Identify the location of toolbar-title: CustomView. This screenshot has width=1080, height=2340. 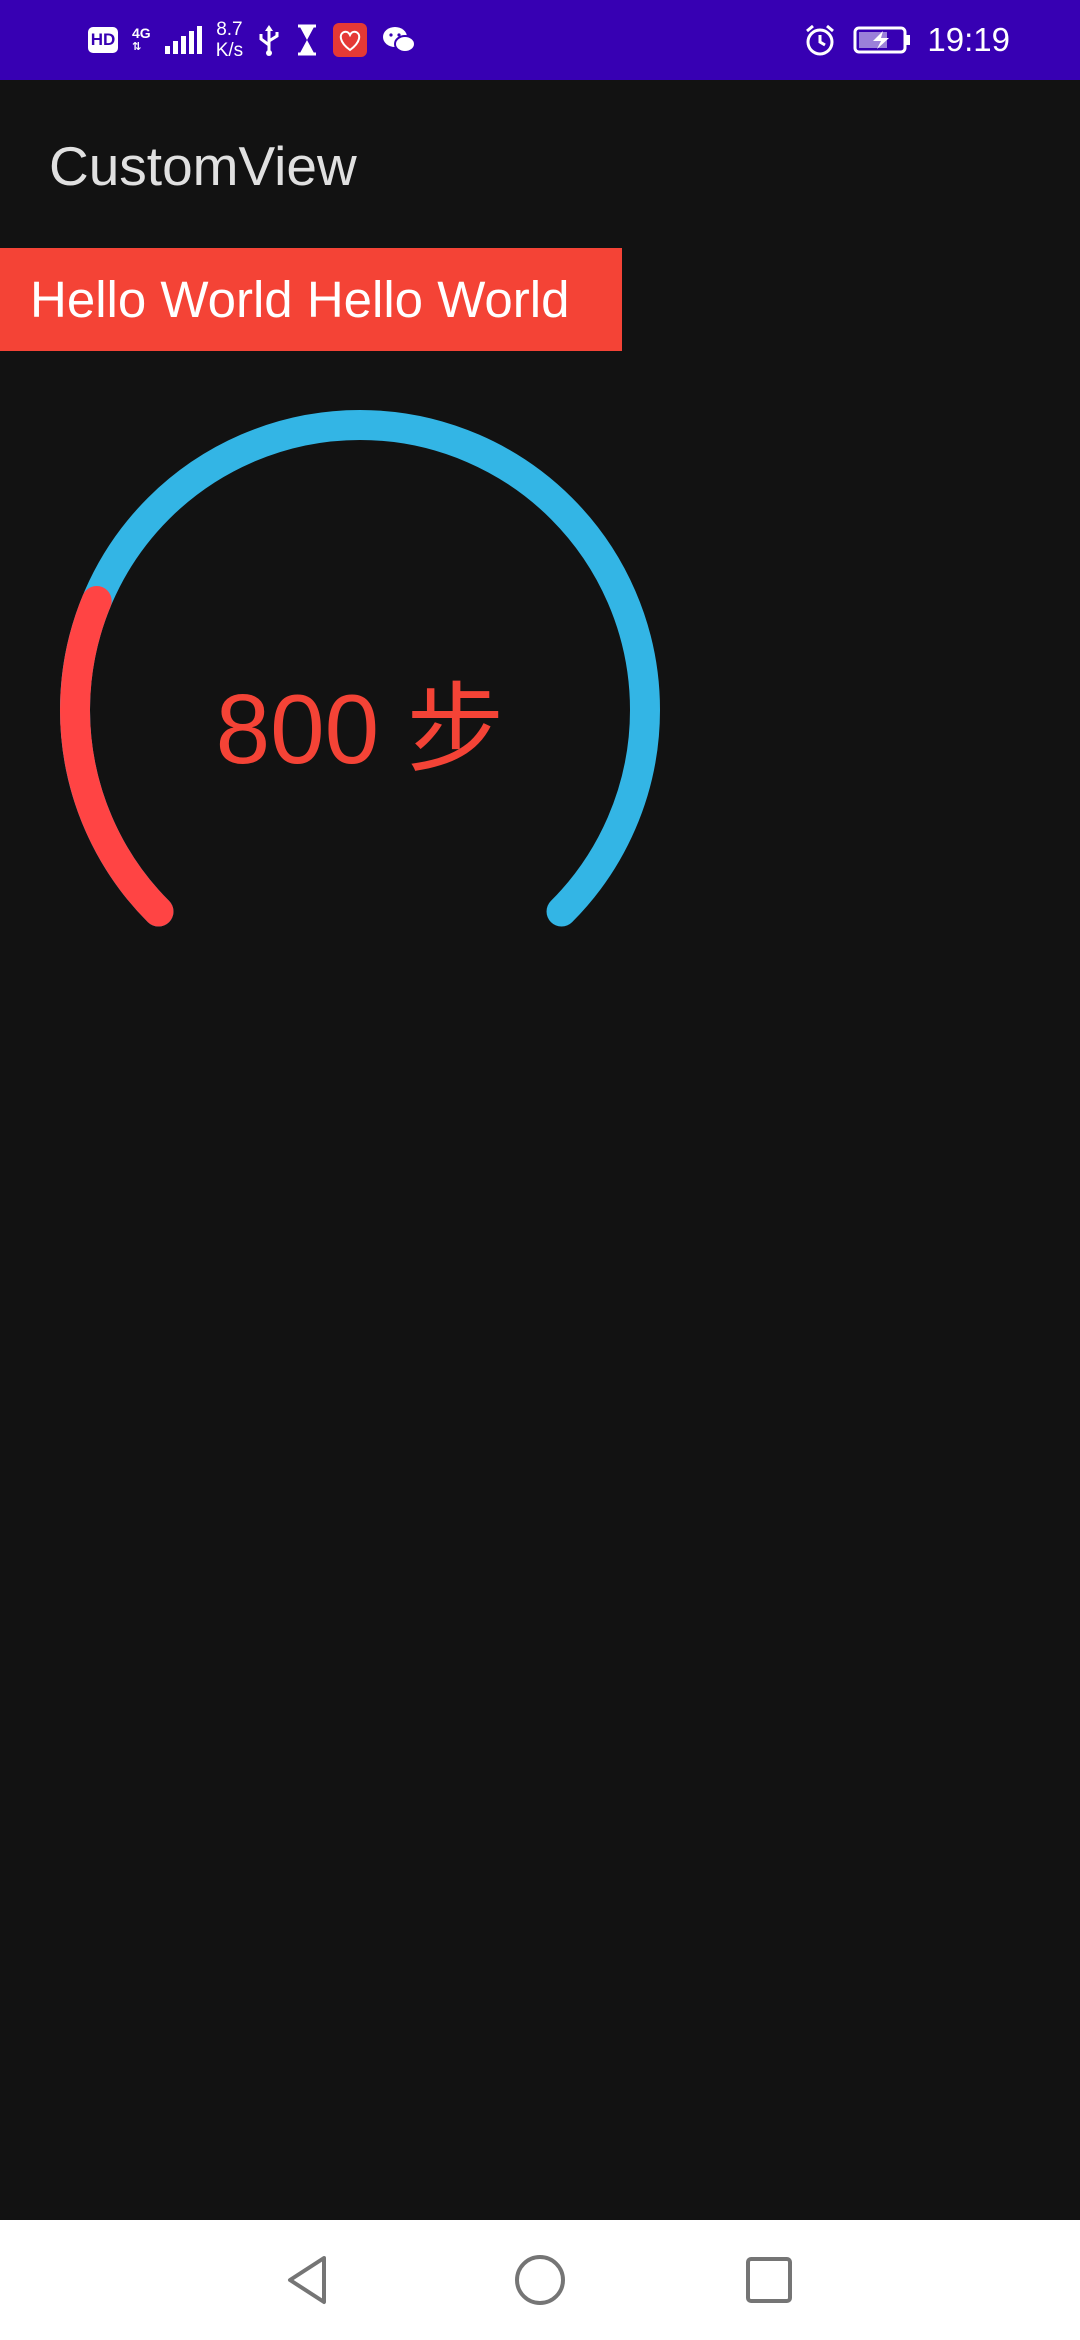
(203, 166).